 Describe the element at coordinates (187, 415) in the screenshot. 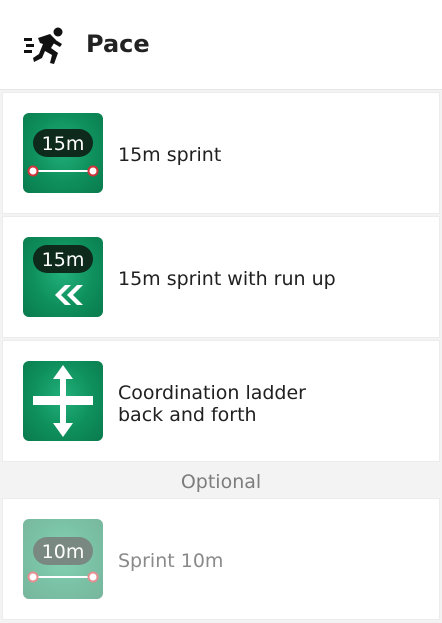

I see `exercise-label-line-2: back and forth` at that location.